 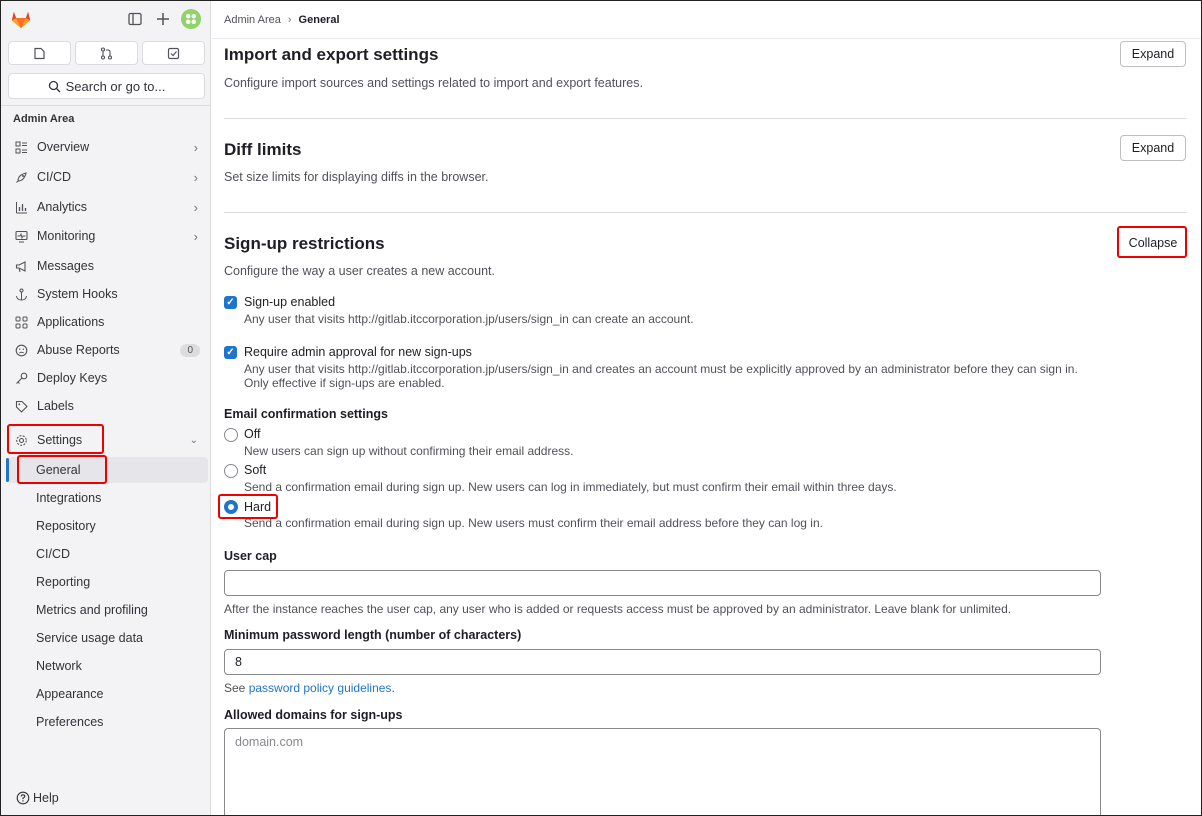 What do you see at coordinates (39, 53) in the screenshot?
I see `issues-button` at bounding box center [39, 53].